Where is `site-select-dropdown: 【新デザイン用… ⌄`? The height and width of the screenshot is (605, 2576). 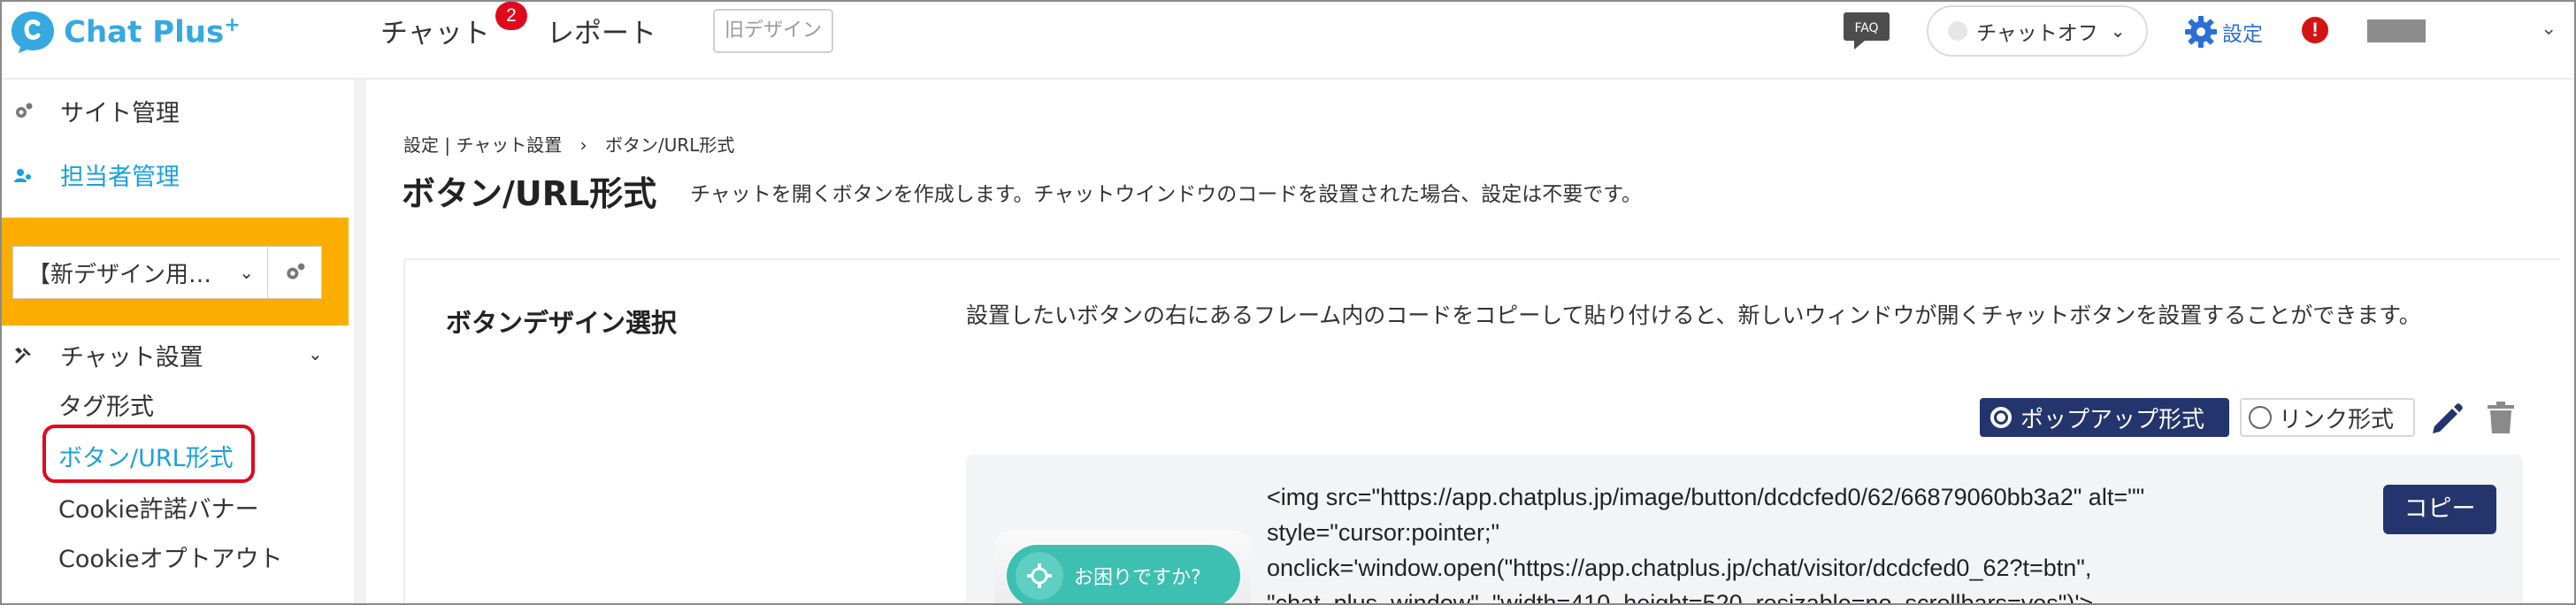
site-select-dropdown: 【新デザイン用… ⌄ is located at coordinates (140, 272).